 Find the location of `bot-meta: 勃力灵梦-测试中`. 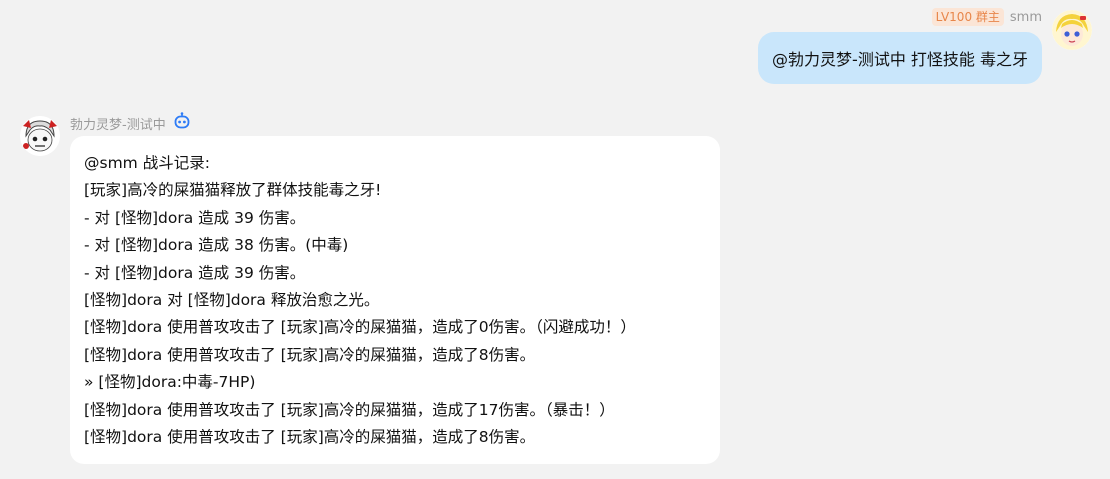

bot-meta: 勃力灵梦-测试中 is located at coordinates (130, 123).